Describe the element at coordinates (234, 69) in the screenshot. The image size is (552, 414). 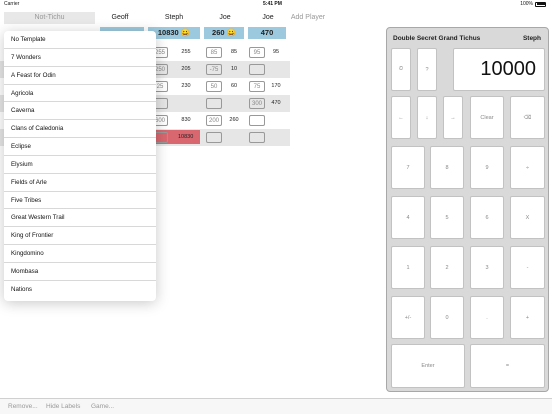
I see `running-total: 10` at that location.